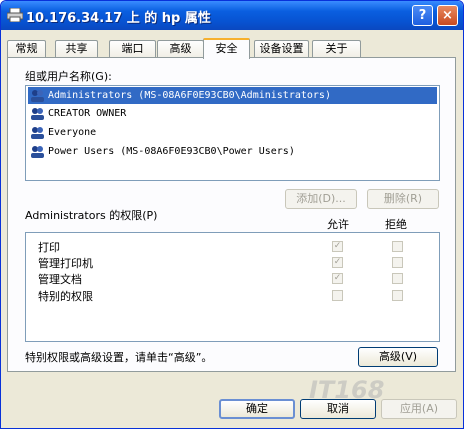 This screenshot has width=464, height=429. I want to click on allow-checkbox-manage-printers: ✓, so click(337, 262).